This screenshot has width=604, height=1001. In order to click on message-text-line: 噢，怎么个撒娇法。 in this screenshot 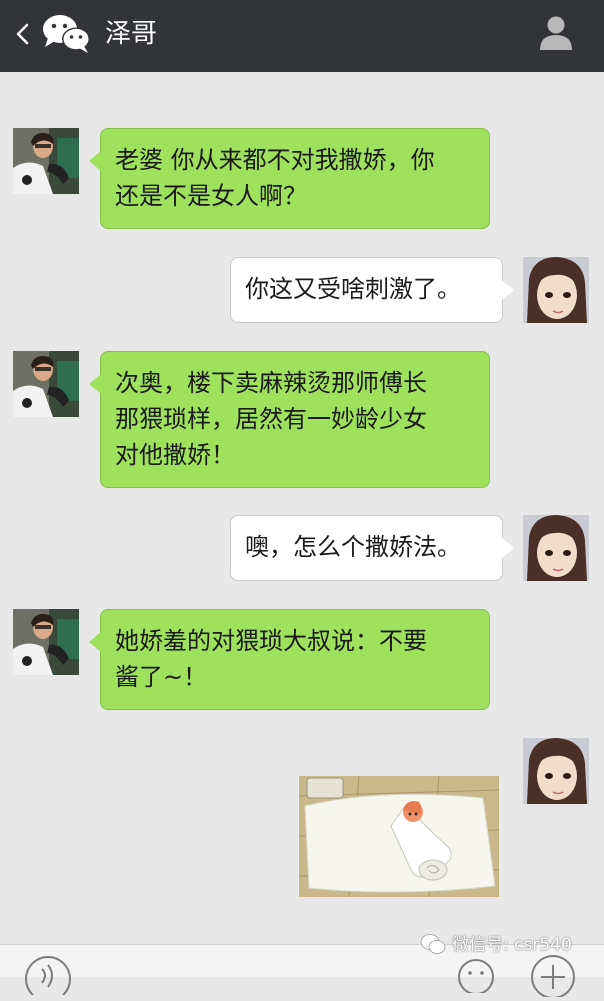, I will do `click(353, 547)`.